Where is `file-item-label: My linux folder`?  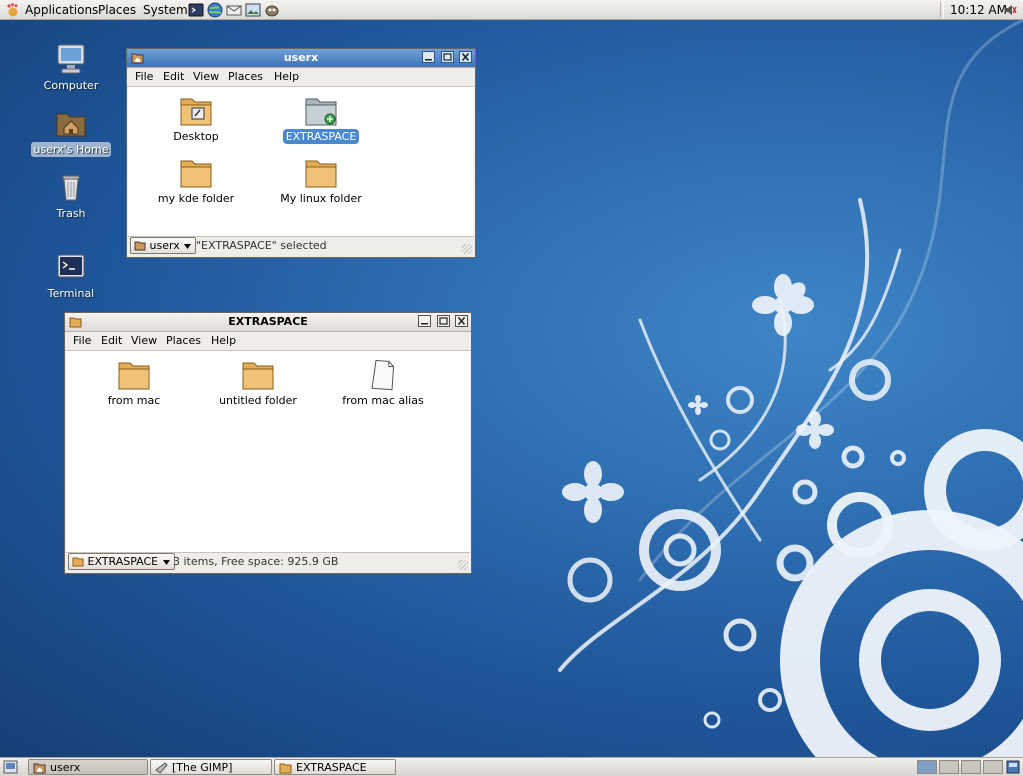
file-item-label: My linux folder is located at coordinates (321, 198).